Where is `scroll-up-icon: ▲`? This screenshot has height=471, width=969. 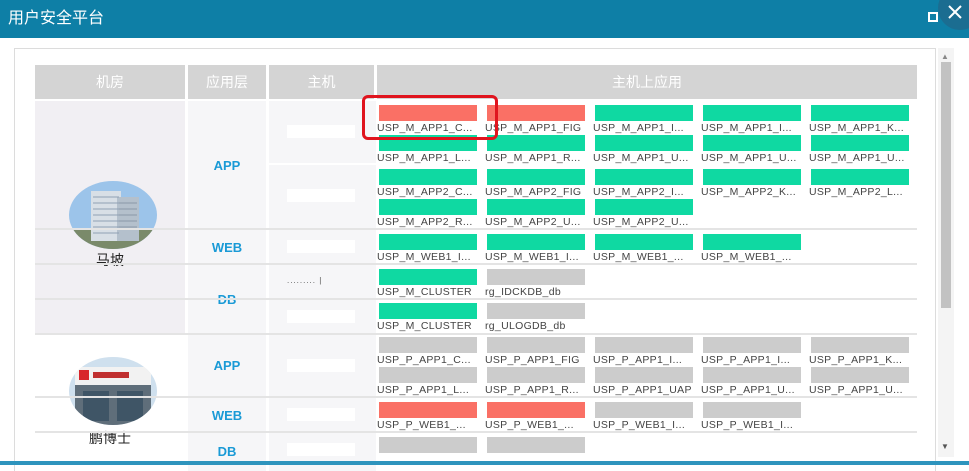 scroll-up-icon: ▲ is located at coordinates (945, 56).